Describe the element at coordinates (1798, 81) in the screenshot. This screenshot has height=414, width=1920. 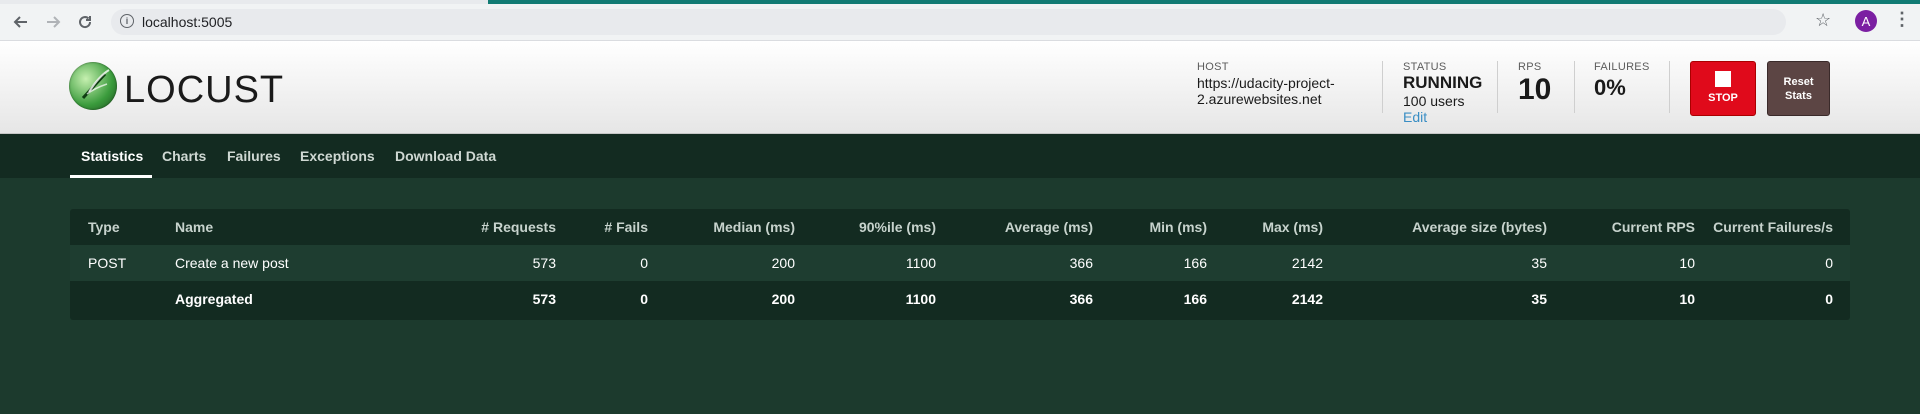
I see `reset-label-line1: Reset` at that location.